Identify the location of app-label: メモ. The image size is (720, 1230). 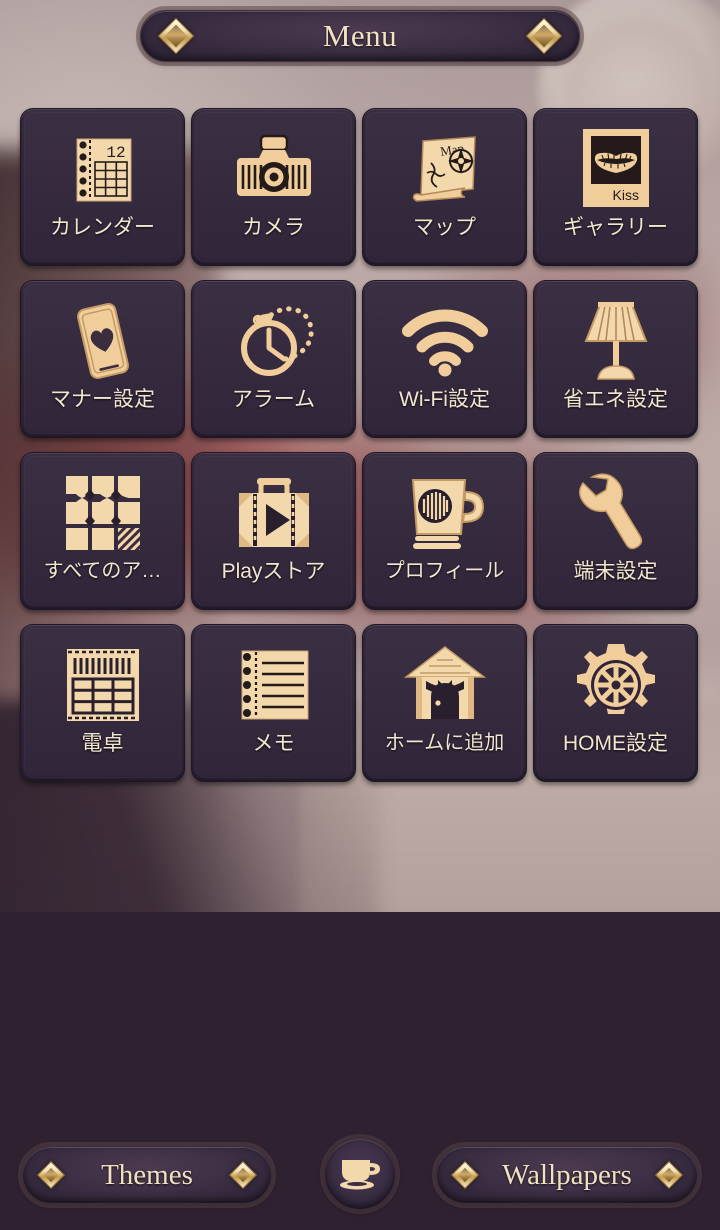
(273, 743).